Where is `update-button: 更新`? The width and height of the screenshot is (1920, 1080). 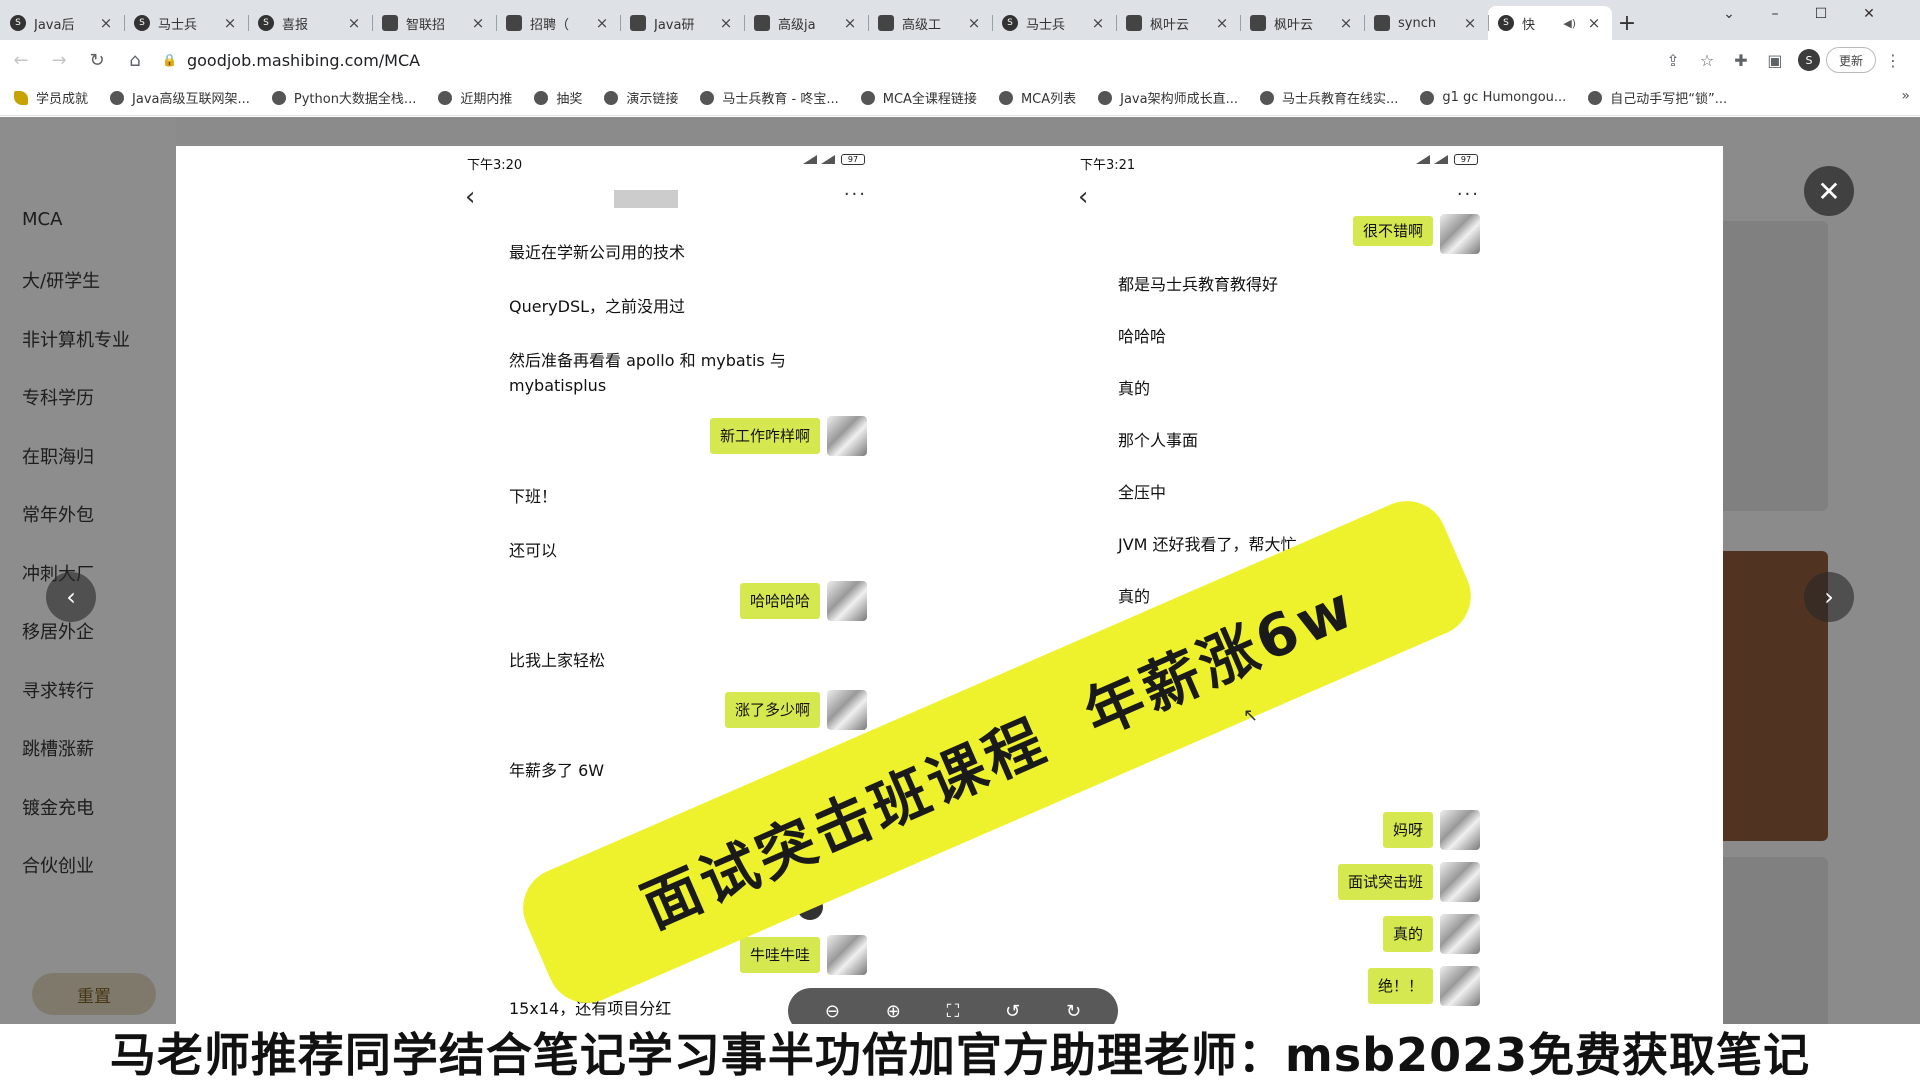
update-button: 更新 is located at coordinates (1850, 60).